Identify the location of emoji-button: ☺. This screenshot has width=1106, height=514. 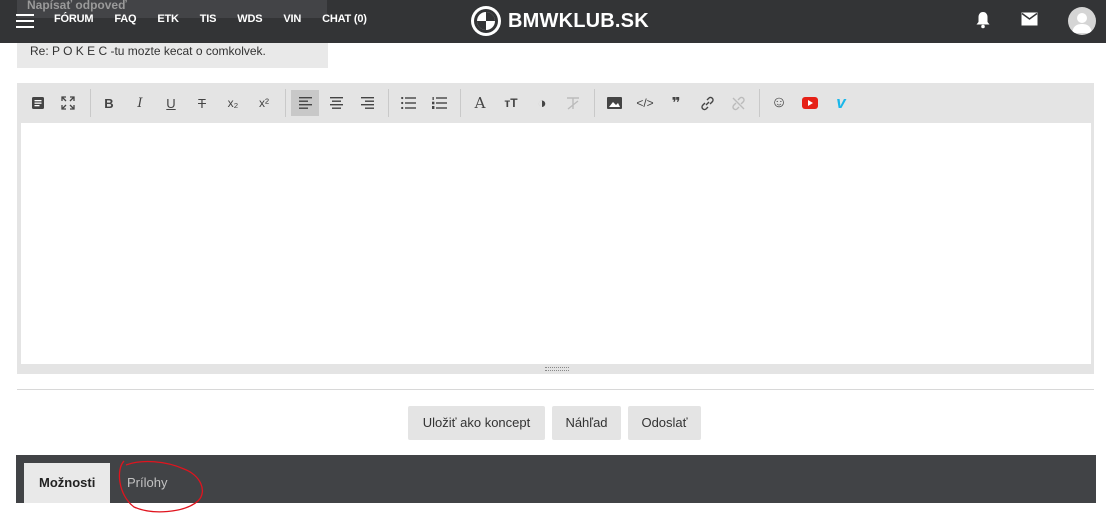
(779, 103).